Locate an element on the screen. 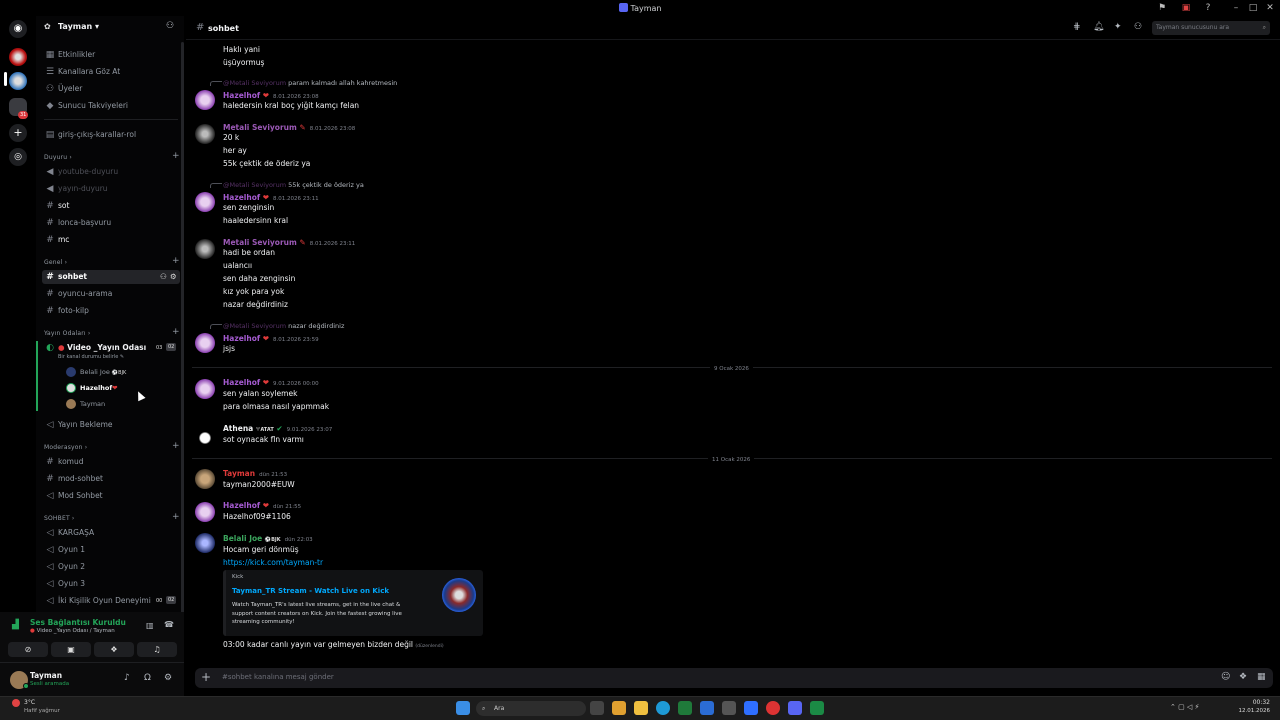 This screenshot has height=720, width=1280. weather-label: Hafif yağmur is located at coordinates (42, 711).